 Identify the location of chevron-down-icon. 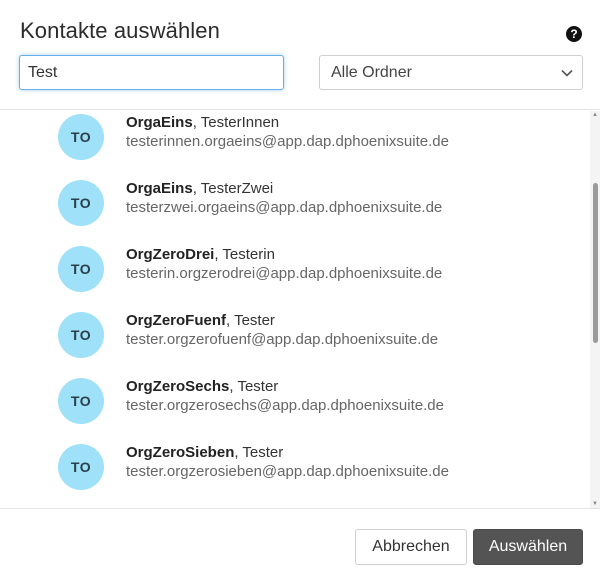
(567, 73).